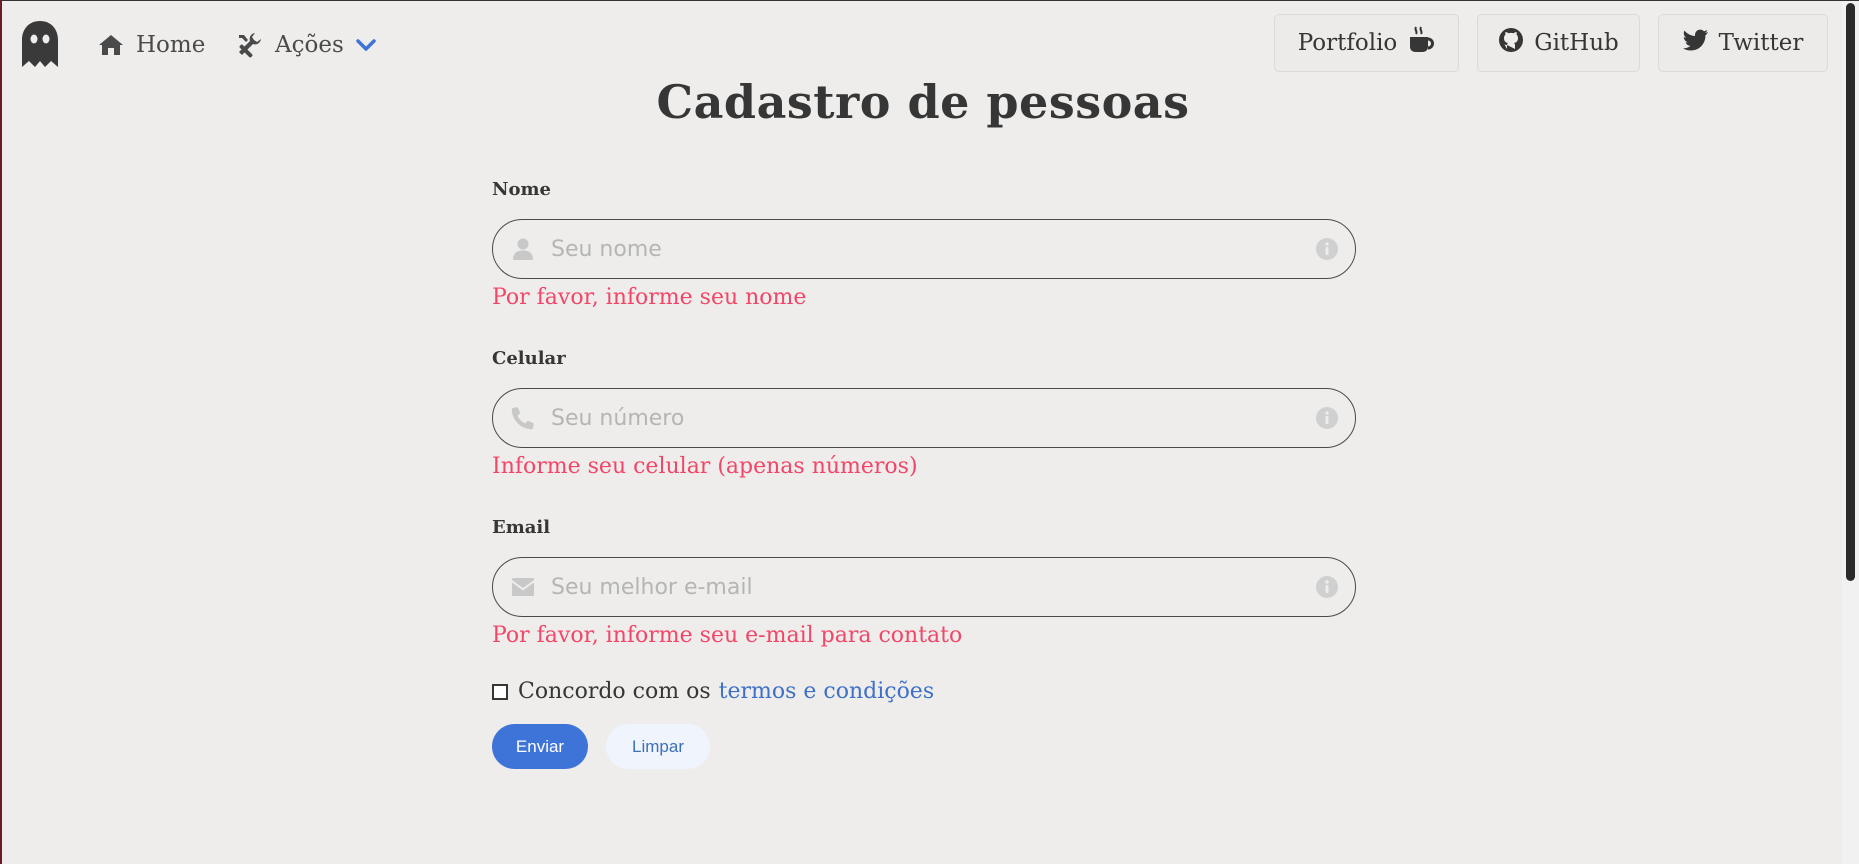 The width and height of the screenshot is (1859, 864). Describe the element at coordinates (601, 746) in the screenshot. I see `form-actions: Enviar Limpar` at that location.